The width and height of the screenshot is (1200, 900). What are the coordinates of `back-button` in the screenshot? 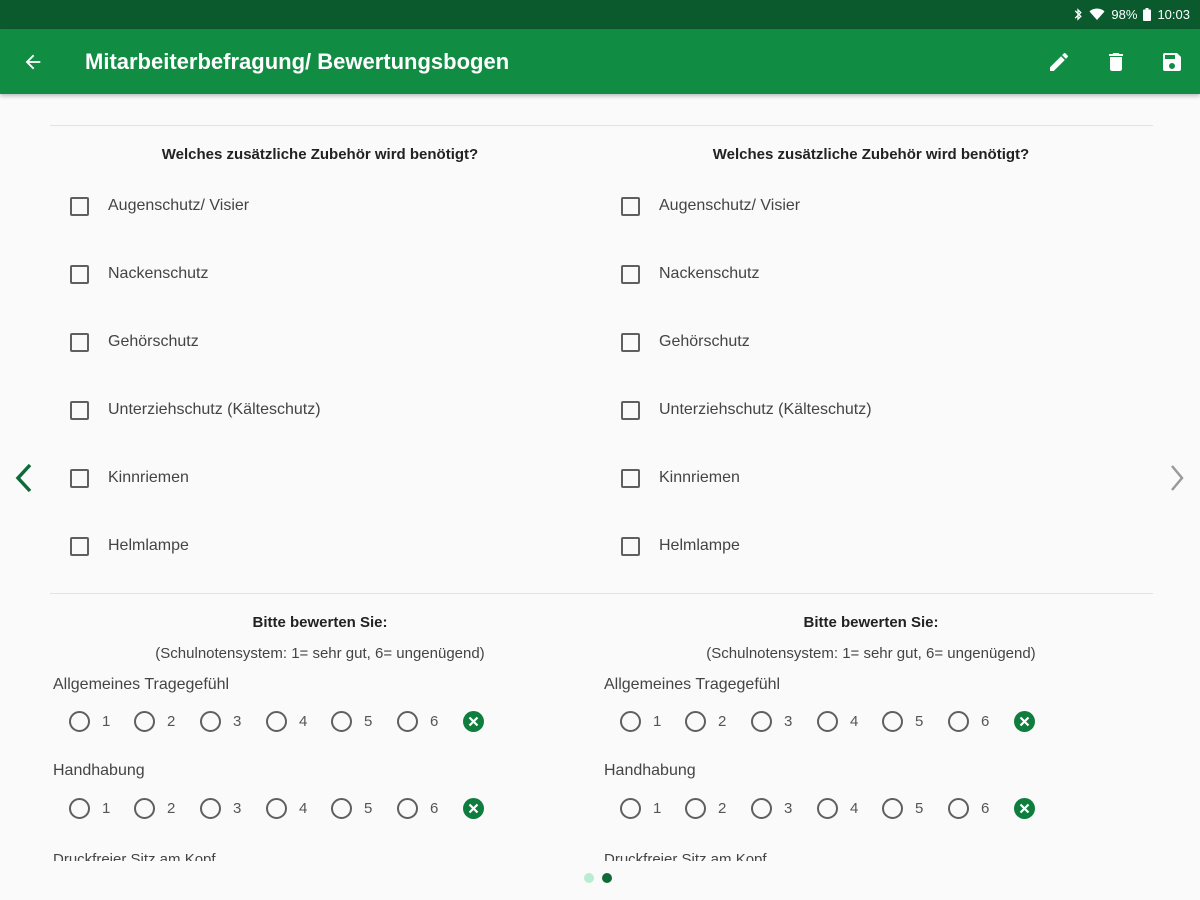 It's located at (33, 62).